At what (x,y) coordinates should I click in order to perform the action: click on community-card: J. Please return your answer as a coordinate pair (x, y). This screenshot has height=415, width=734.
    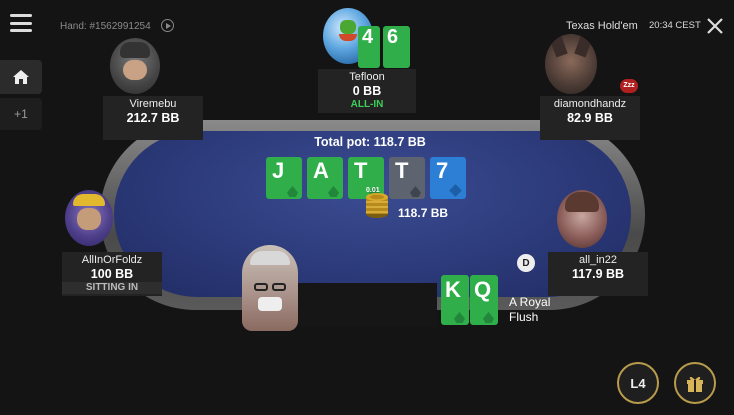
    Looking at the image, I should click on (284, 178).